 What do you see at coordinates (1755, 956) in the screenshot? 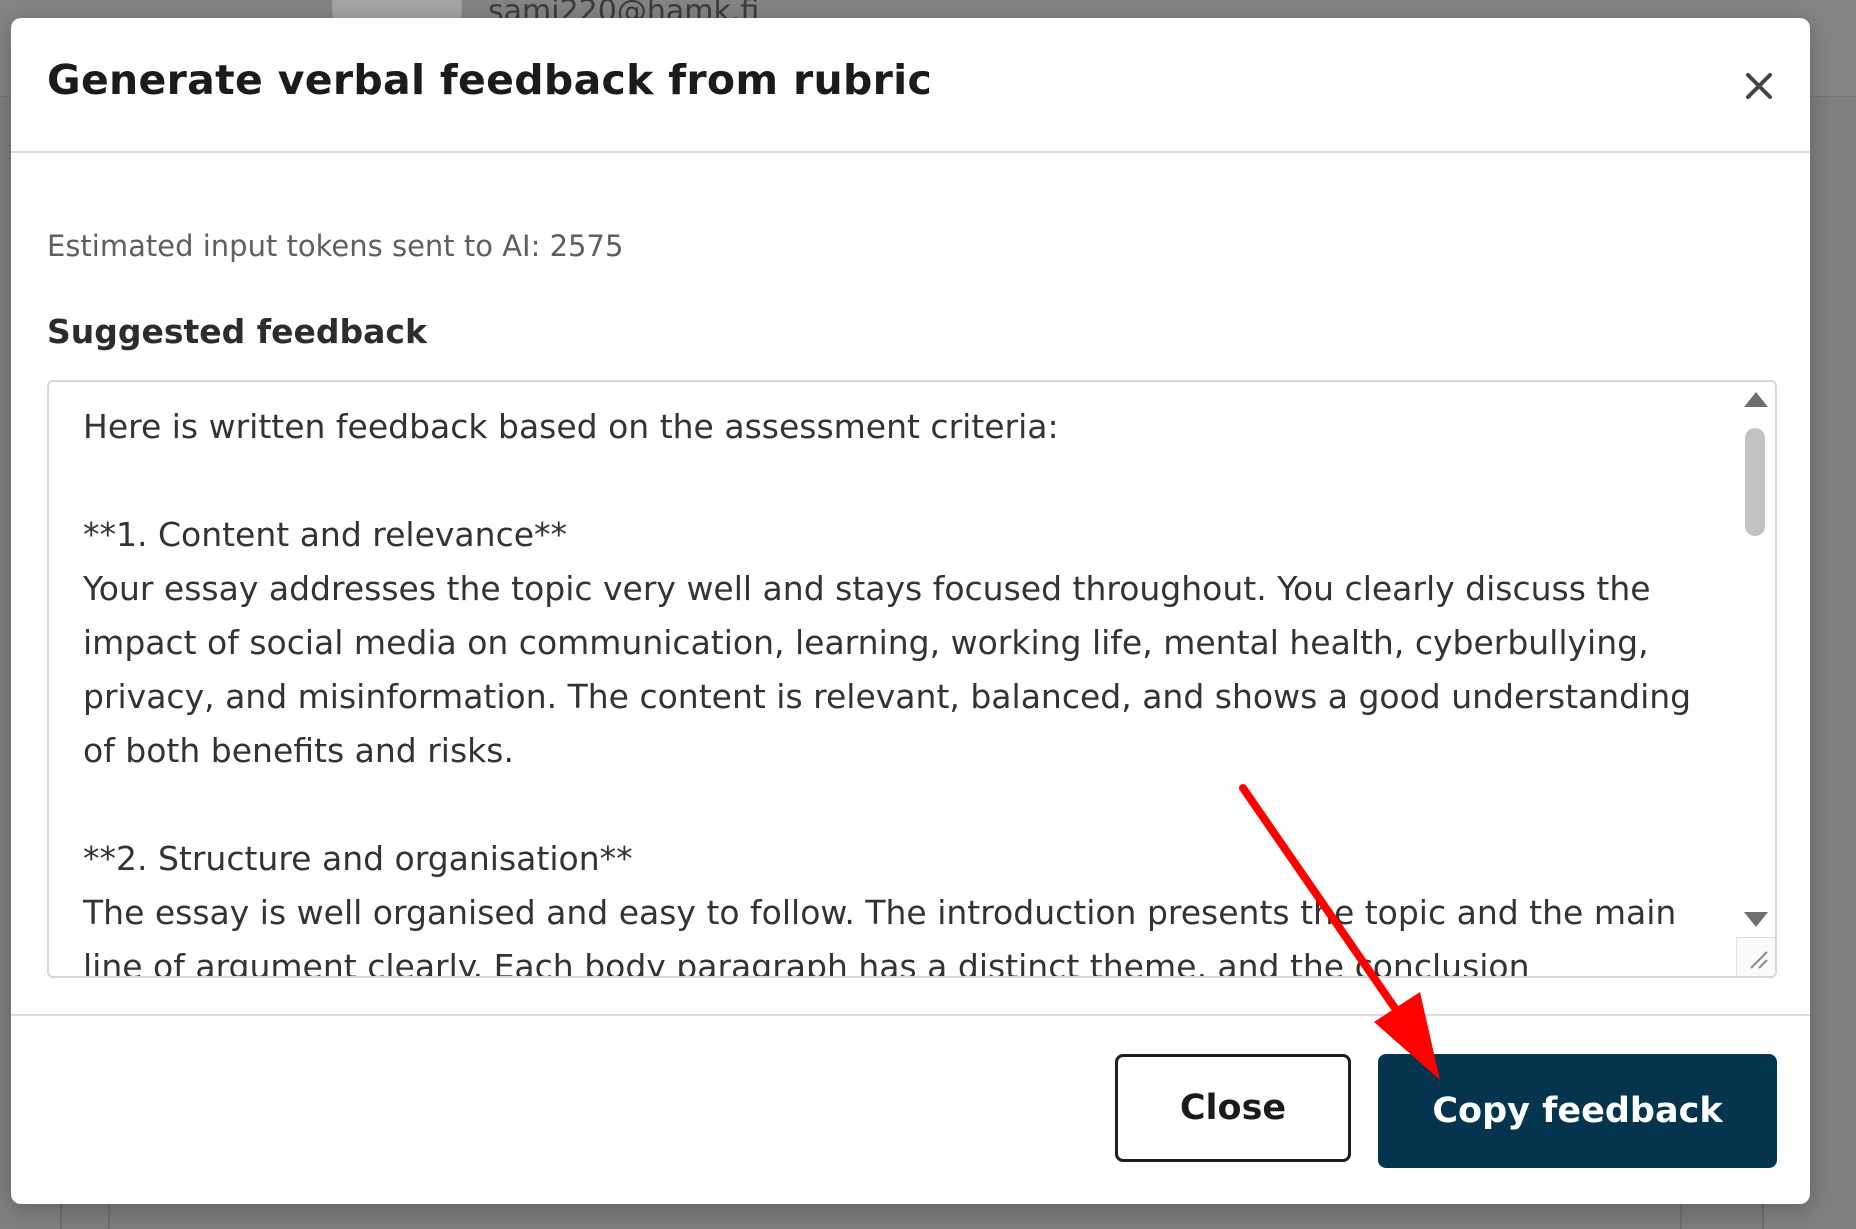
I see `resize-grip-icon` at bounding box center [1755, 956].